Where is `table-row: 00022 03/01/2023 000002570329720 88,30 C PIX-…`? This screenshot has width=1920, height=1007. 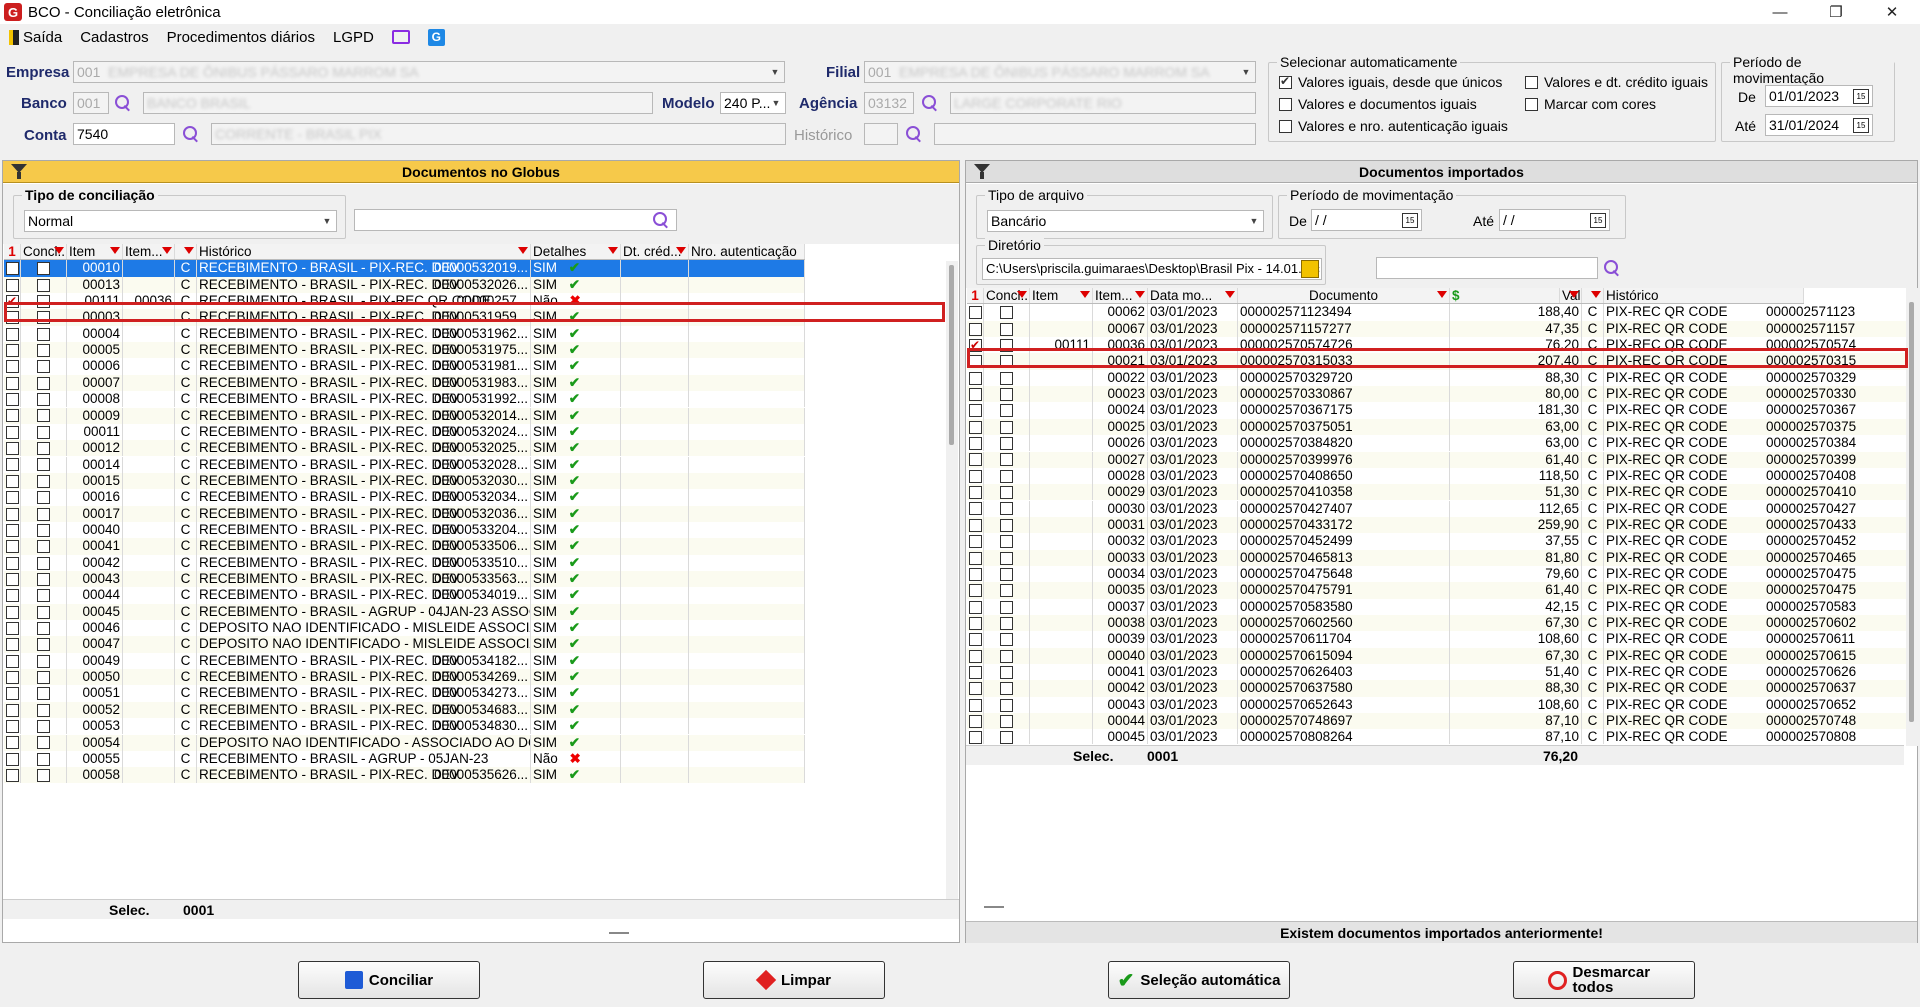 table-row: 00022 03/01/2023 000002570329720 88,30 C PIX-… is located at coordinates (1437, 378).